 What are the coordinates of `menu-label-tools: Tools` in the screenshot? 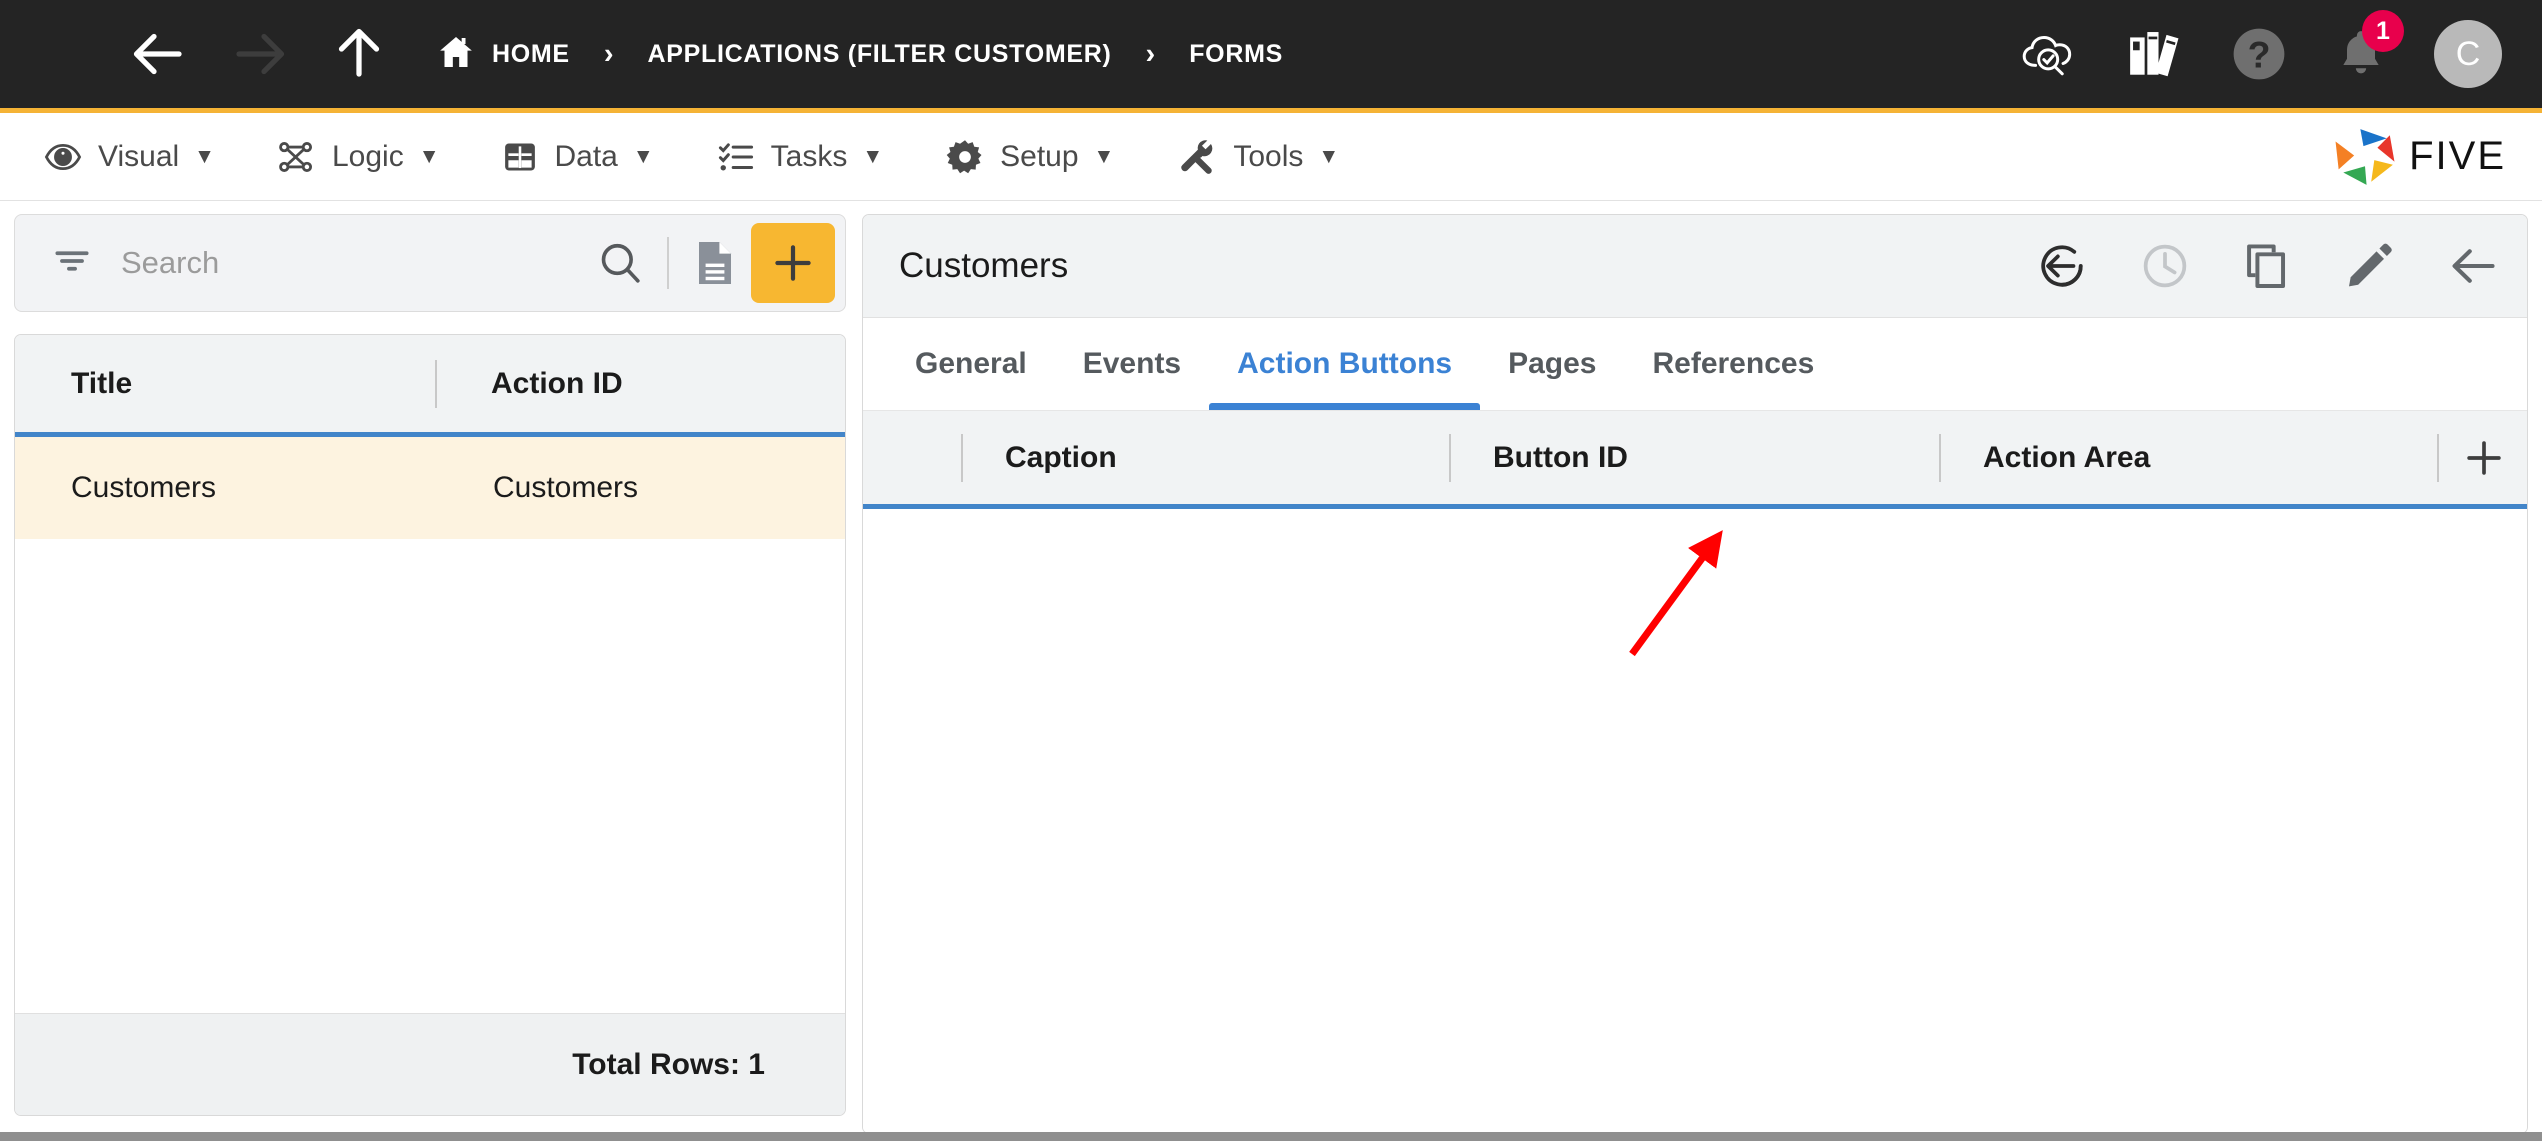 It's located at (1268, 156).